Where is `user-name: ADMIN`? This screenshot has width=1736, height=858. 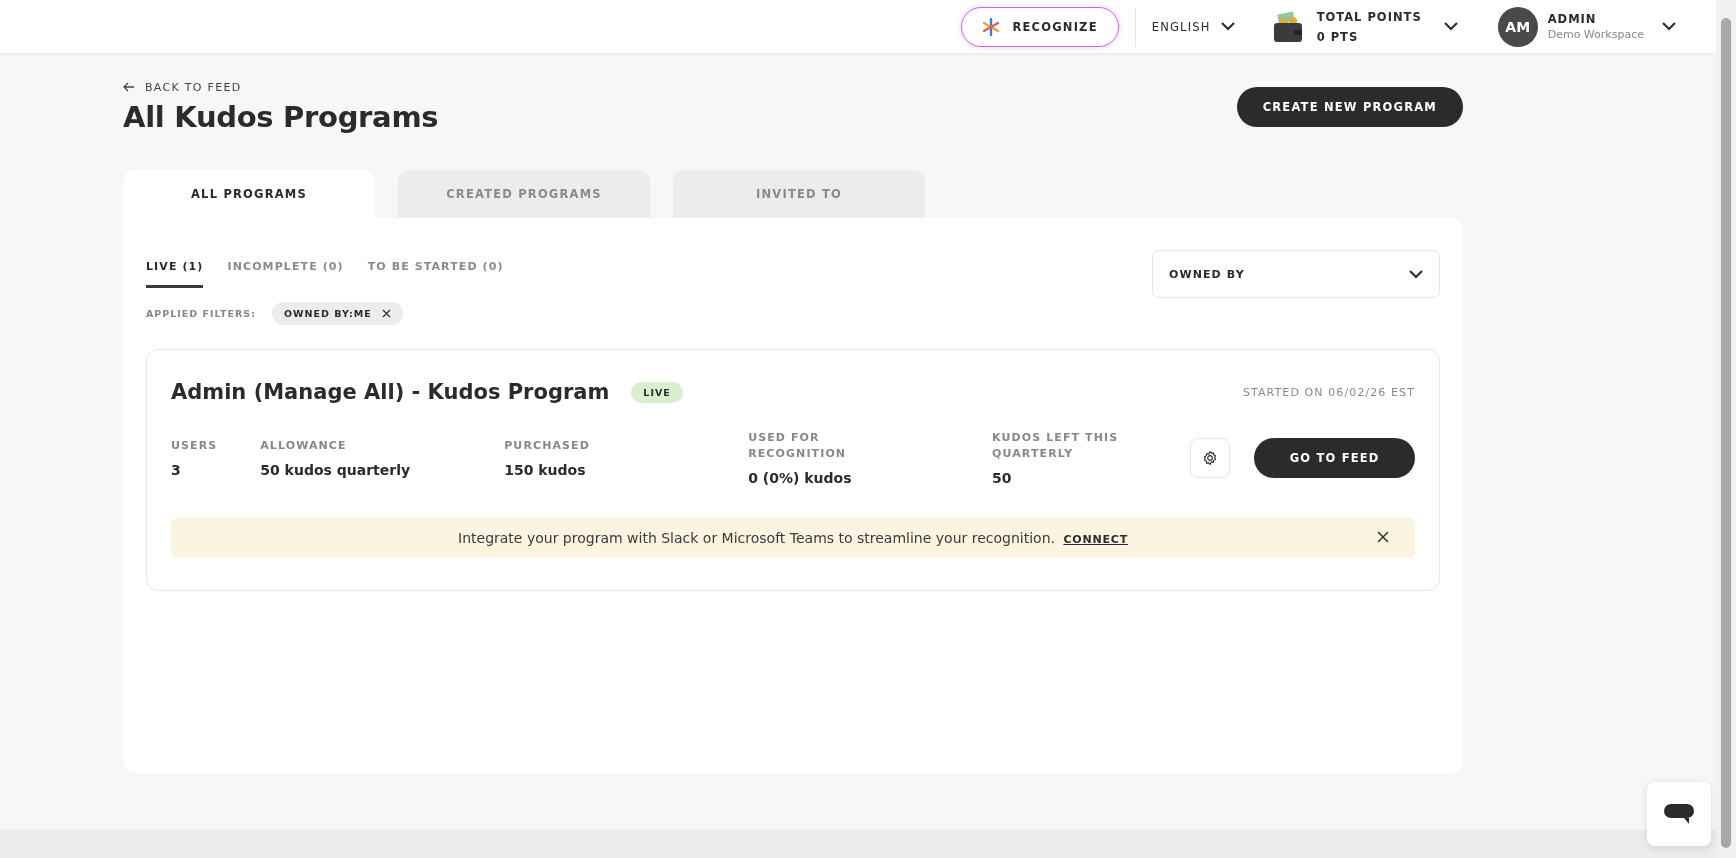 user-name: ADMIN is located at coordinates (1572, 19).